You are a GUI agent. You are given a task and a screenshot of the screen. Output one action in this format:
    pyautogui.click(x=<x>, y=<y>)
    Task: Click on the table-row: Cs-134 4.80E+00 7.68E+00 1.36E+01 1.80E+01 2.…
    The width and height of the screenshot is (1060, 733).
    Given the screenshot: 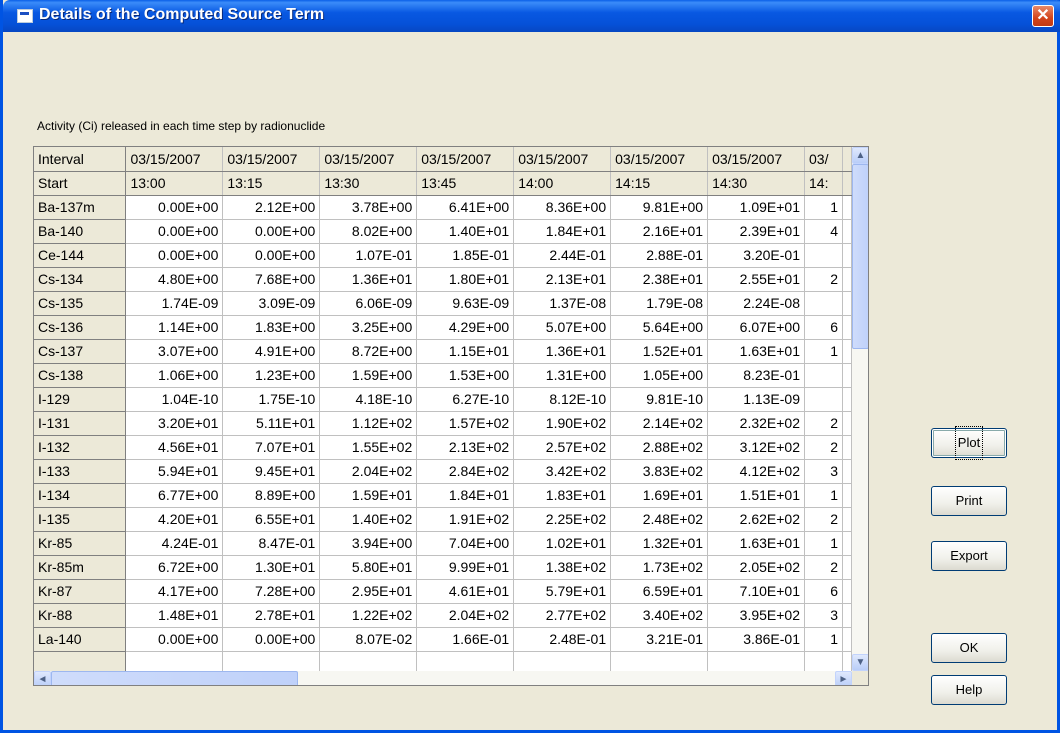 What is the action you would take?
    pyautogui.click(x=443, y=279)
    